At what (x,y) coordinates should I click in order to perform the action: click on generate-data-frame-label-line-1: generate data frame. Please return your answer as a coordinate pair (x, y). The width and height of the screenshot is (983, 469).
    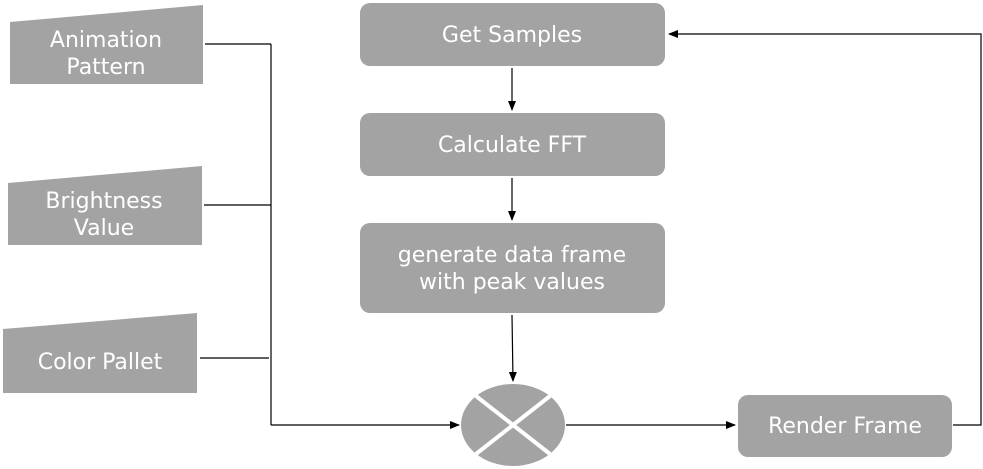
    Looking at the image, I should click on (512, 255).